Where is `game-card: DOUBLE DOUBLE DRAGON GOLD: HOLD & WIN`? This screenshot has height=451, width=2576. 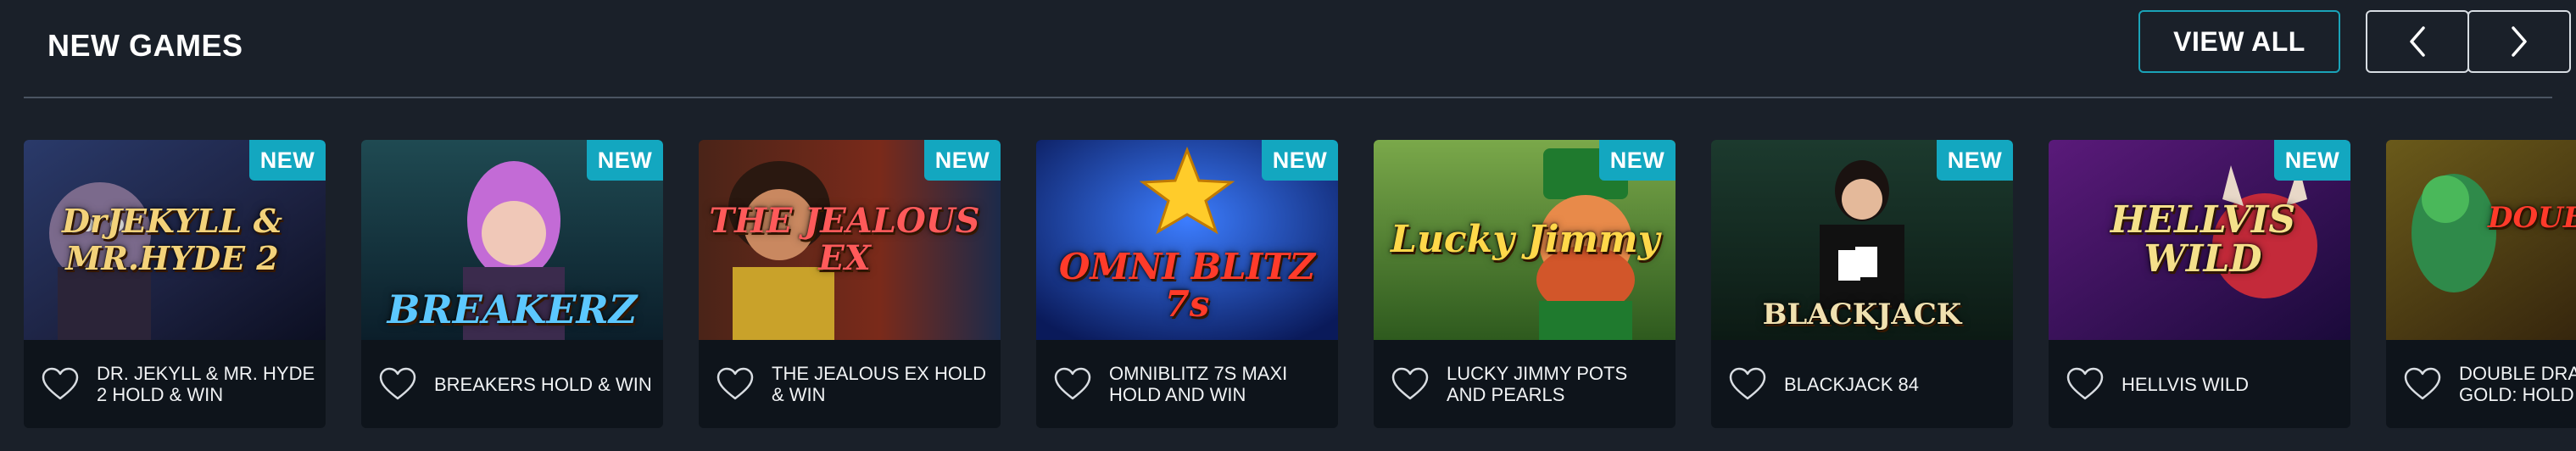
game-card: DOUBLE DOUBLE DRAGON GOLD: HOLD & WIN is located at coordinates (2481, 284).